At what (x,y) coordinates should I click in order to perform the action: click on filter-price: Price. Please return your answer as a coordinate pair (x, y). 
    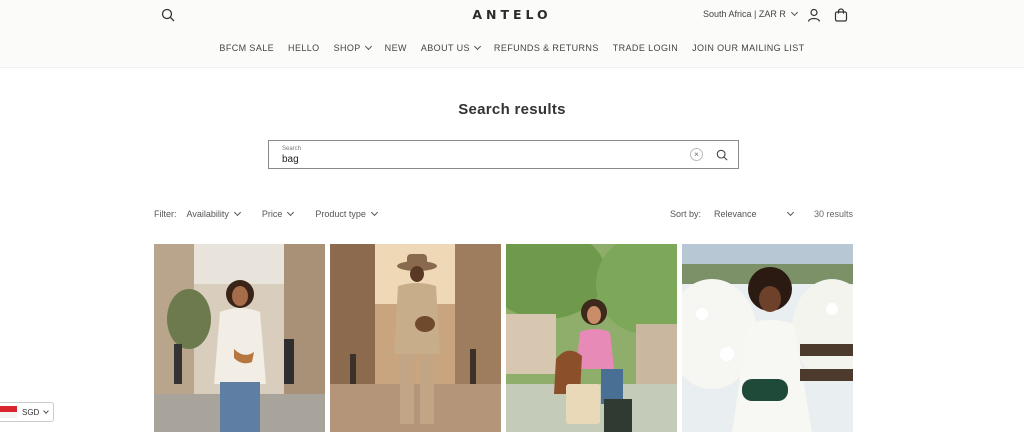
    Looking at the image, I should click on (278, 213).